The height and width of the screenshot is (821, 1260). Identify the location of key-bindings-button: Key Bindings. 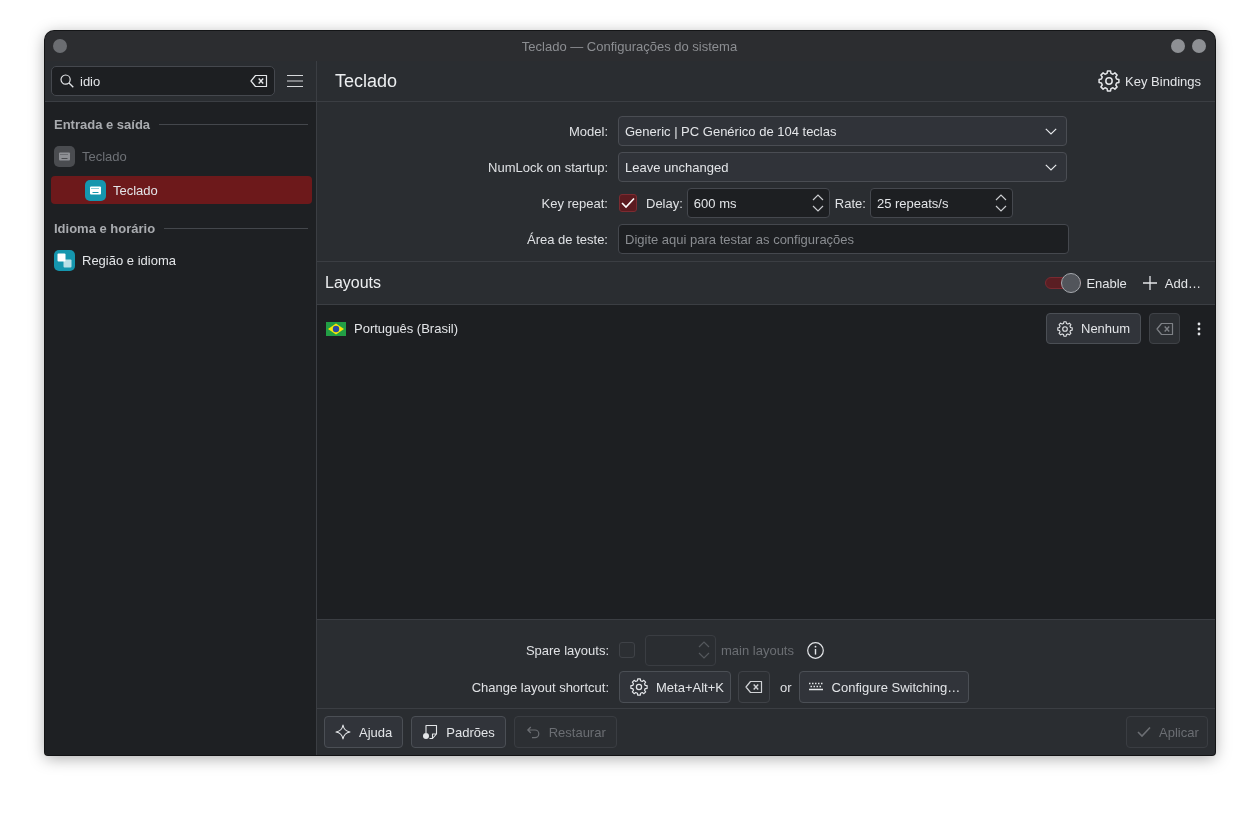
(1149, 81).